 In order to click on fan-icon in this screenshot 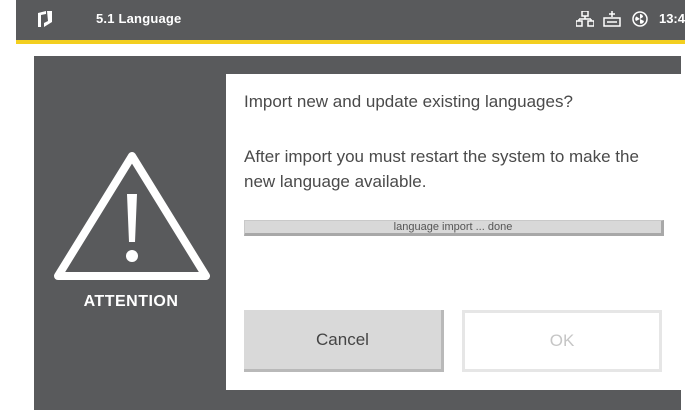, I will do `click(640, 19)`.